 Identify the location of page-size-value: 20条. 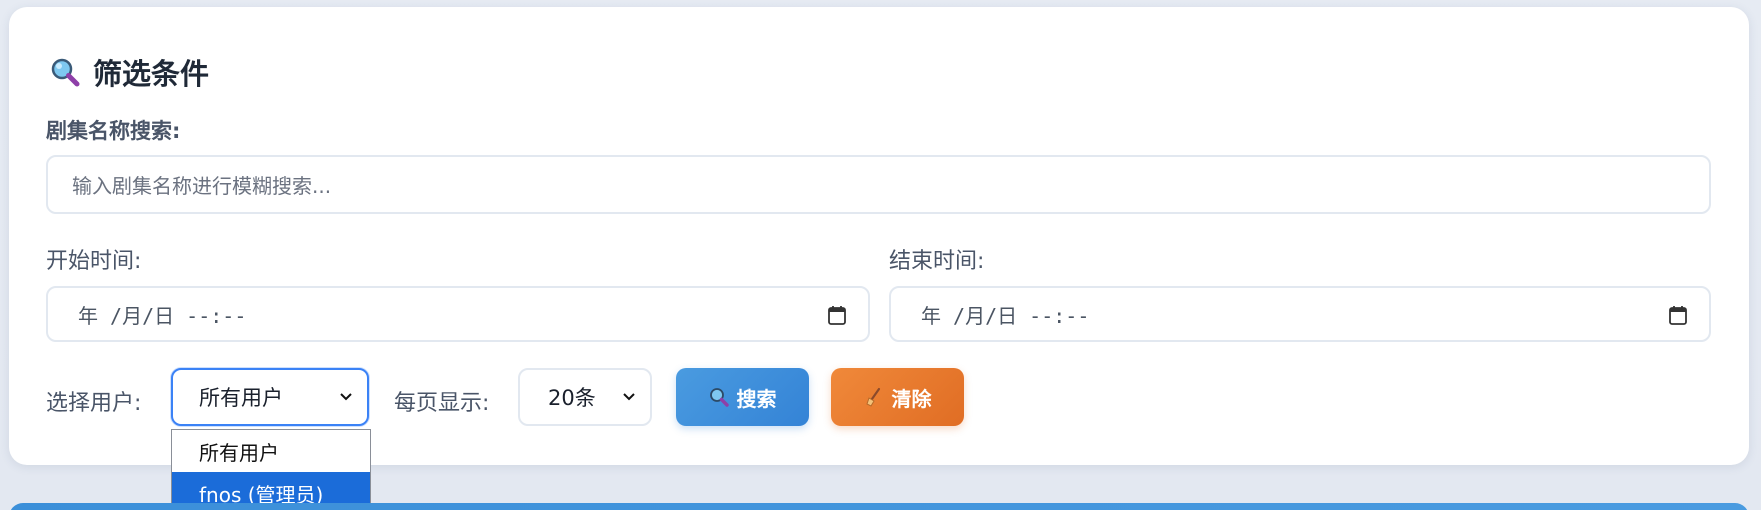
(572, 398).